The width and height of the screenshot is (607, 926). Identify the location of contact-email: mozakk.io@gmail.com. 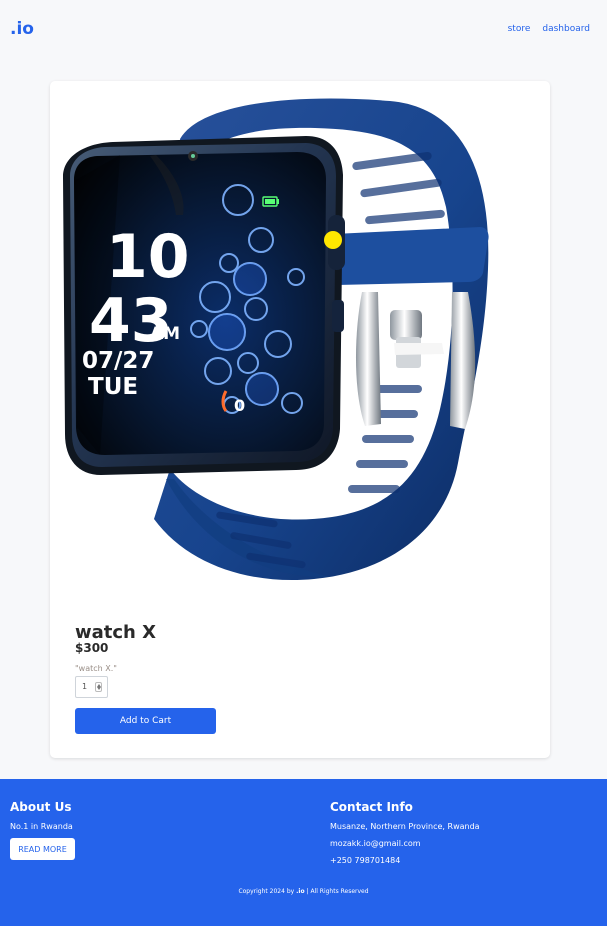
(375, 843).